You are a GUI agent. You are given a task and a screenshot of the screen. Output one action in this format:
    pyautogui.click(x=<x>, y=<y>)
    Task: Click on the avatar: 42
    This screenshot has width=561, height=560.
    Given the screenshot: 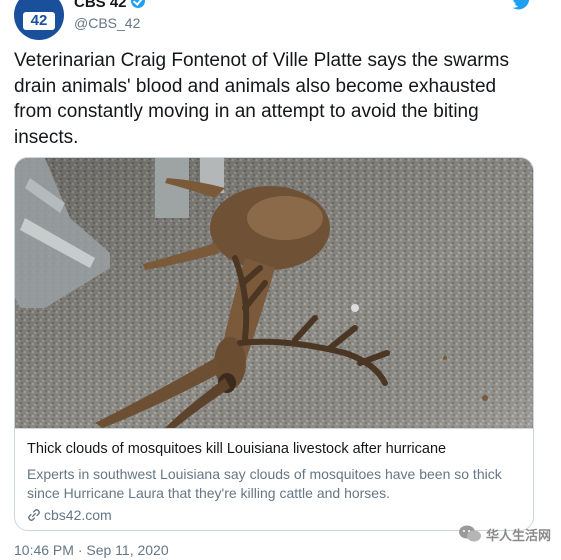 What is the action you would take?
    pyautogui.click(x=39, y=20)
    